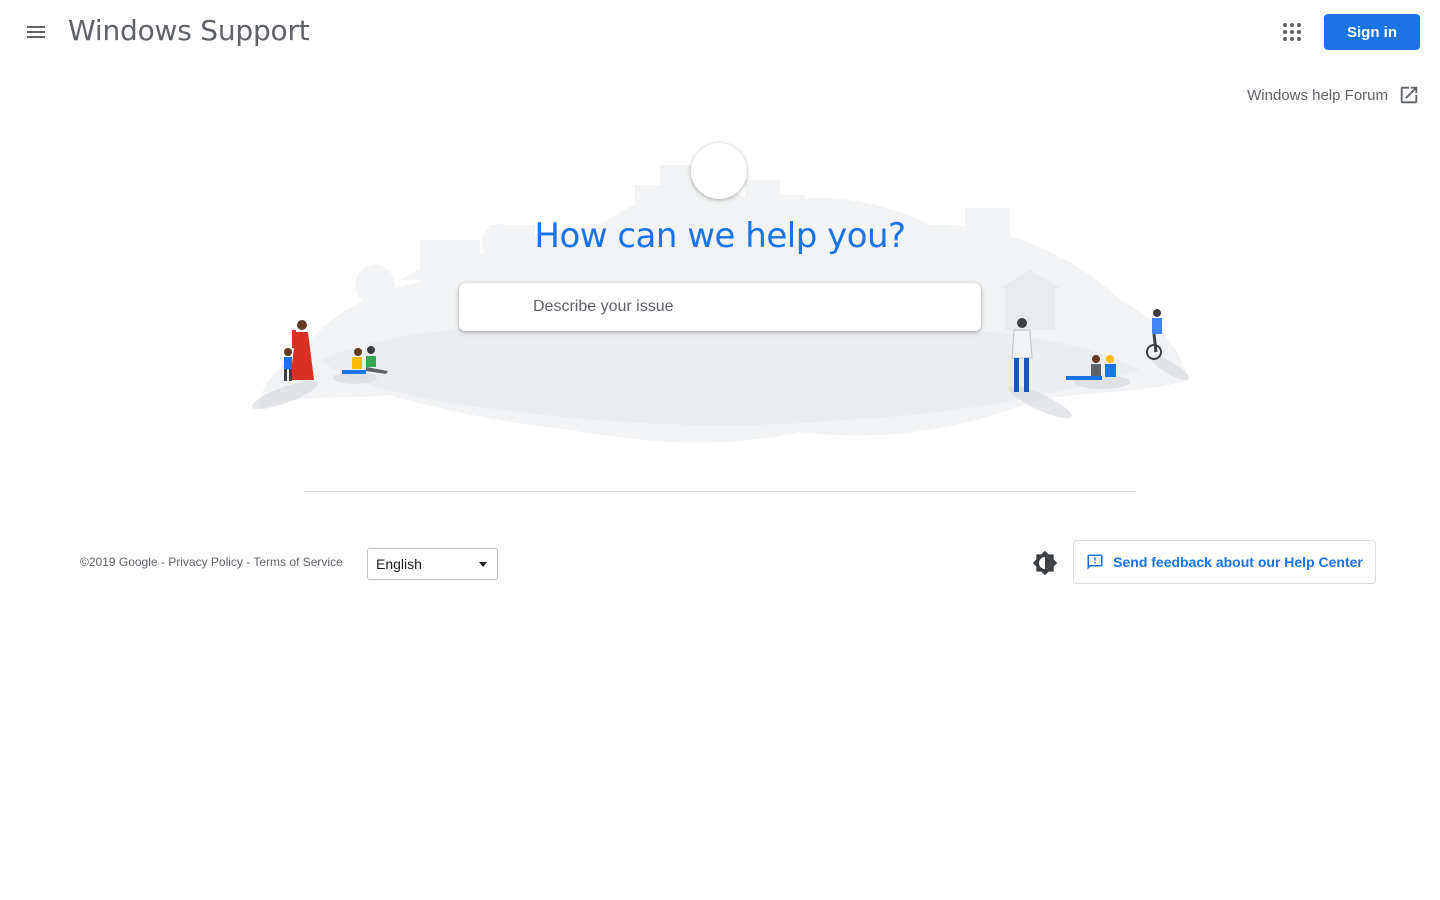 The height and width of the screenshot is (900, 1440). I want to click on send-feedback-button: Send feedback about our Help Center, so click(1224, 562).